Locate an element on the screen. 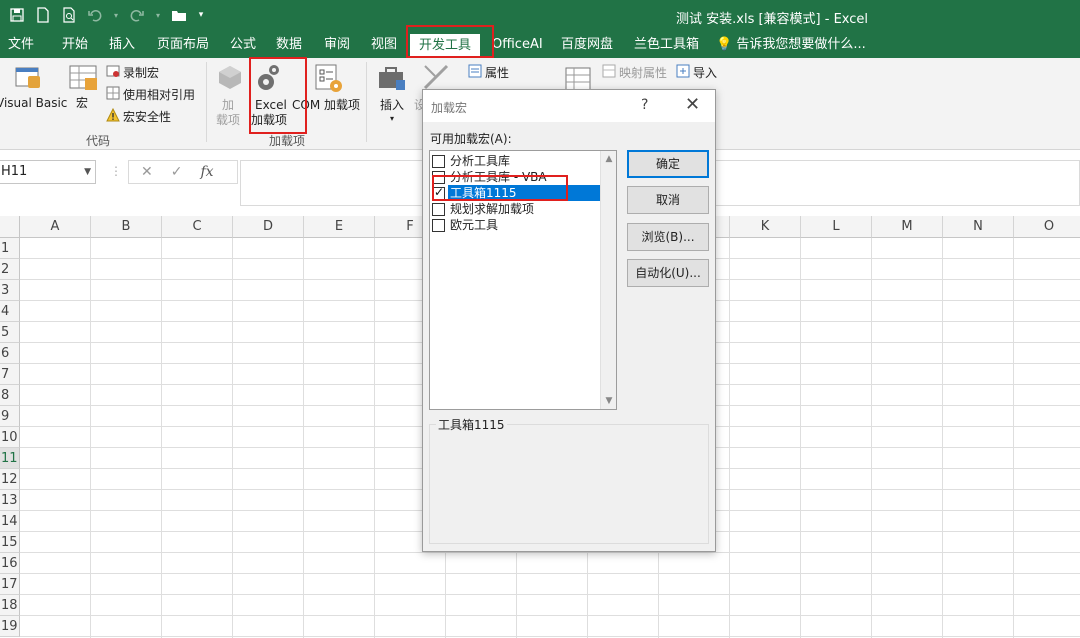 The image size is (1080, 638). insert-dropdown-icon: ▾ is located at coordinates (392, 119).